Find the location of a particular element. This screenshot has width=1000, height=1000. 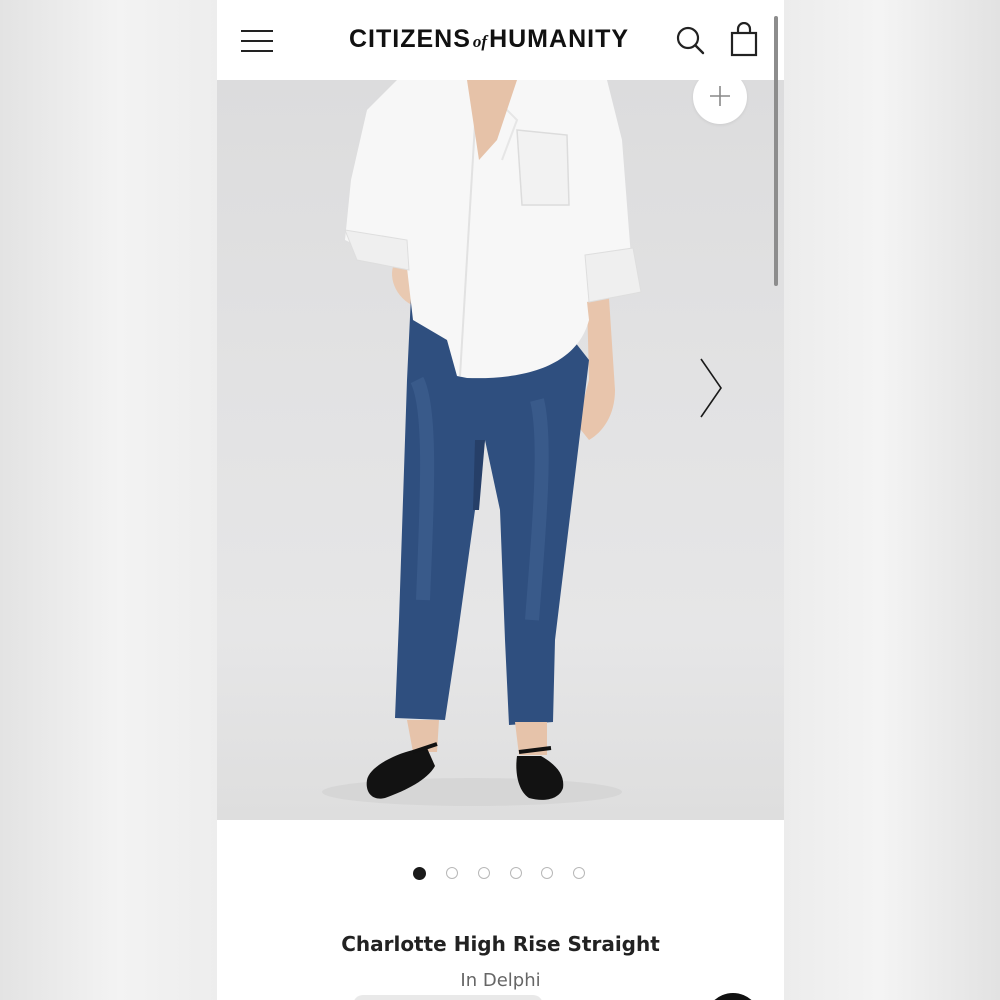

chevron-right-icon is located at coordinates (711, 388).